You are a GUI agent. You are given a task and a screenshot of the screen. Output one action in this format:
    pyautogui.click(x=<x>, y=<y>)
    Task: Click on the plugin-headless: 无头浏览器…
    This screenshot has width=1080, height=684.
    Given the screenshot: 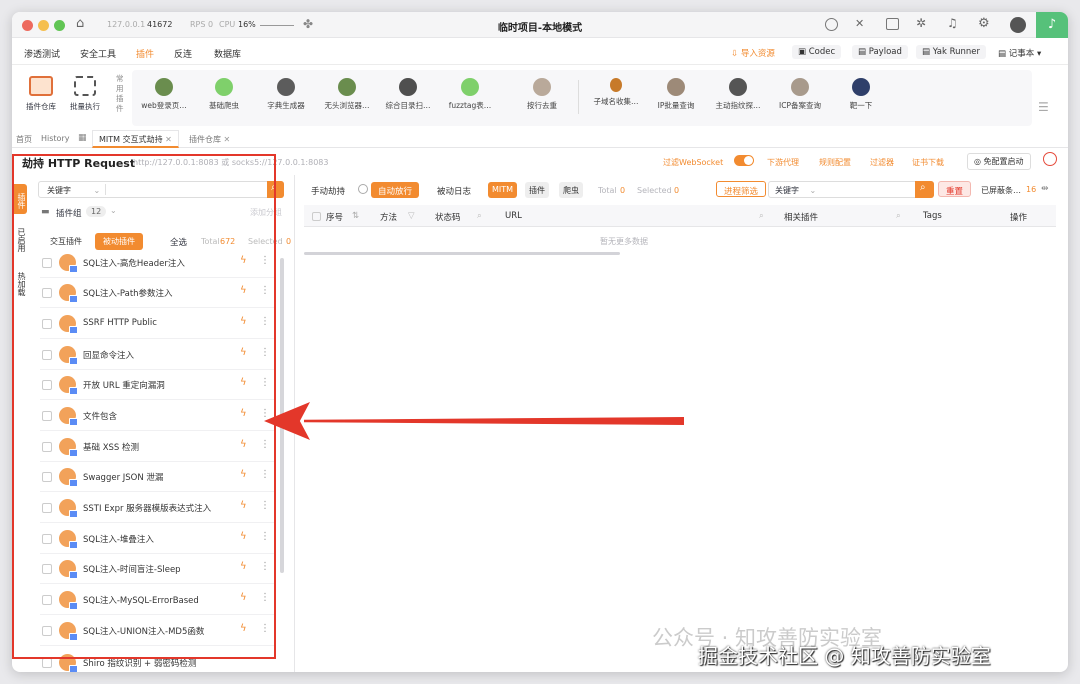 What is the action you would take?
    pyautogui.click(x=347, y=92)
    